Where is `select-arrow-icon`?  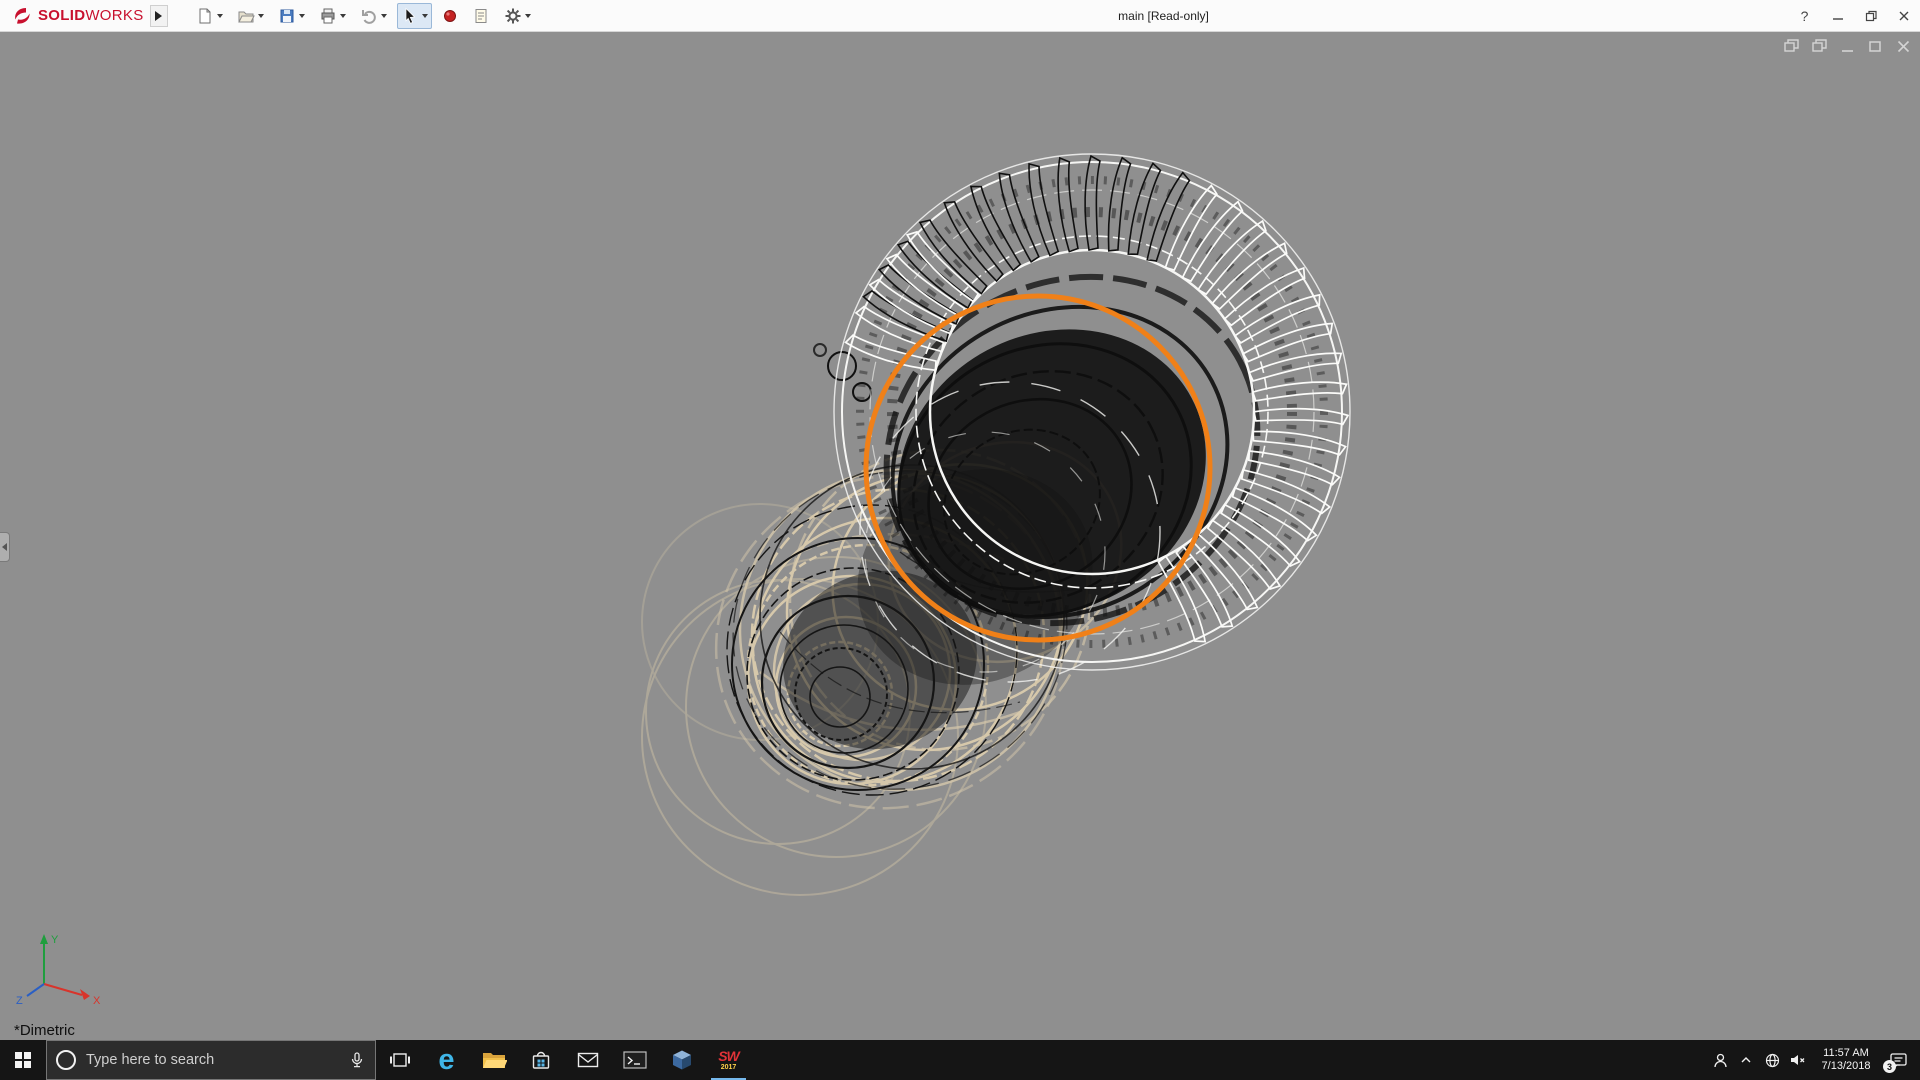 select-arrow-icon is located at coordinates (410, 15).